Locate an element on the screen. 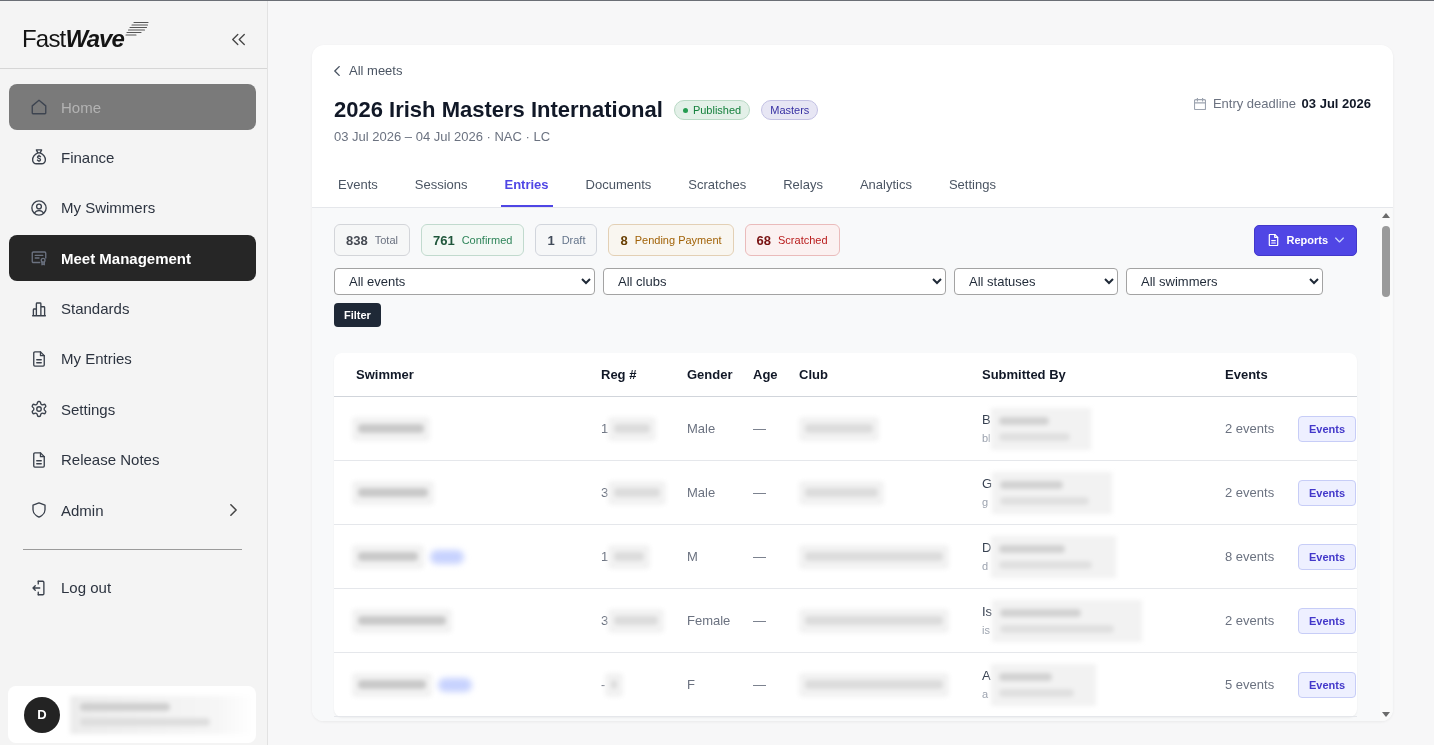 The image size is (1434, 745). count-number: 8 is located at coordinates (624, 240).